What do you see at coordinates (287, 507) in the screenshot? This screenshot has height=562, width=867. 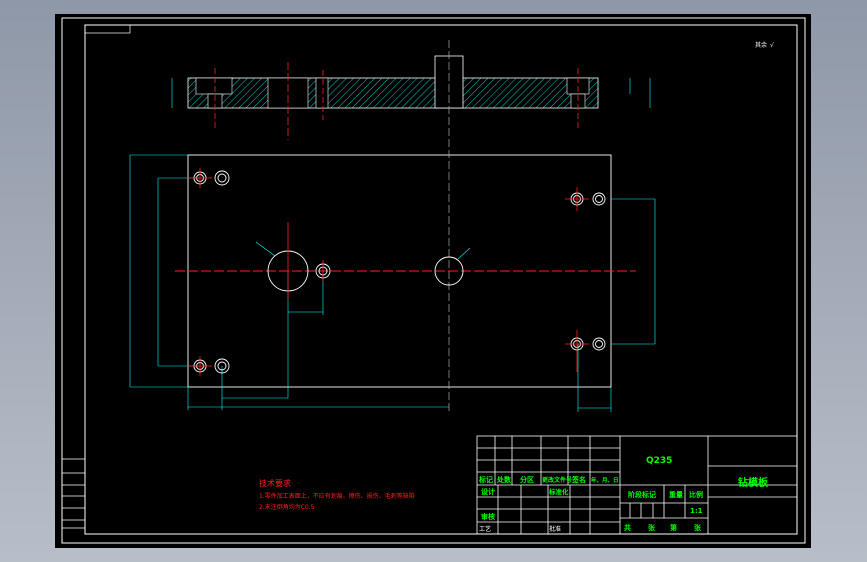 I see `note-2: 2.未注倒角均为C0.5` at bounding box center [287, 507].